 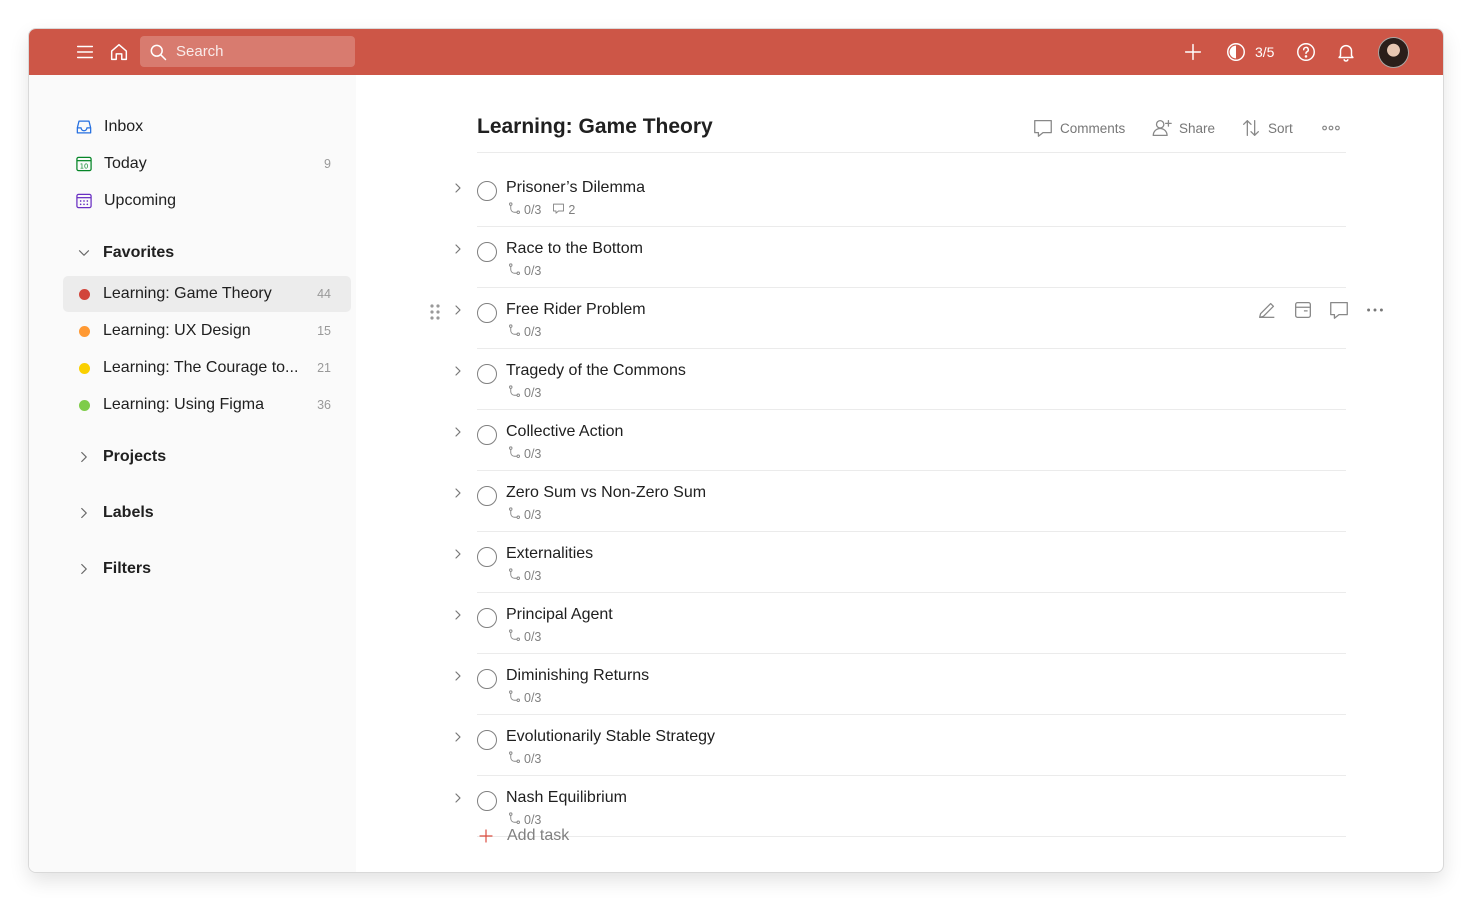 I want to click on project-count: 36, so click(x=324, y=405).